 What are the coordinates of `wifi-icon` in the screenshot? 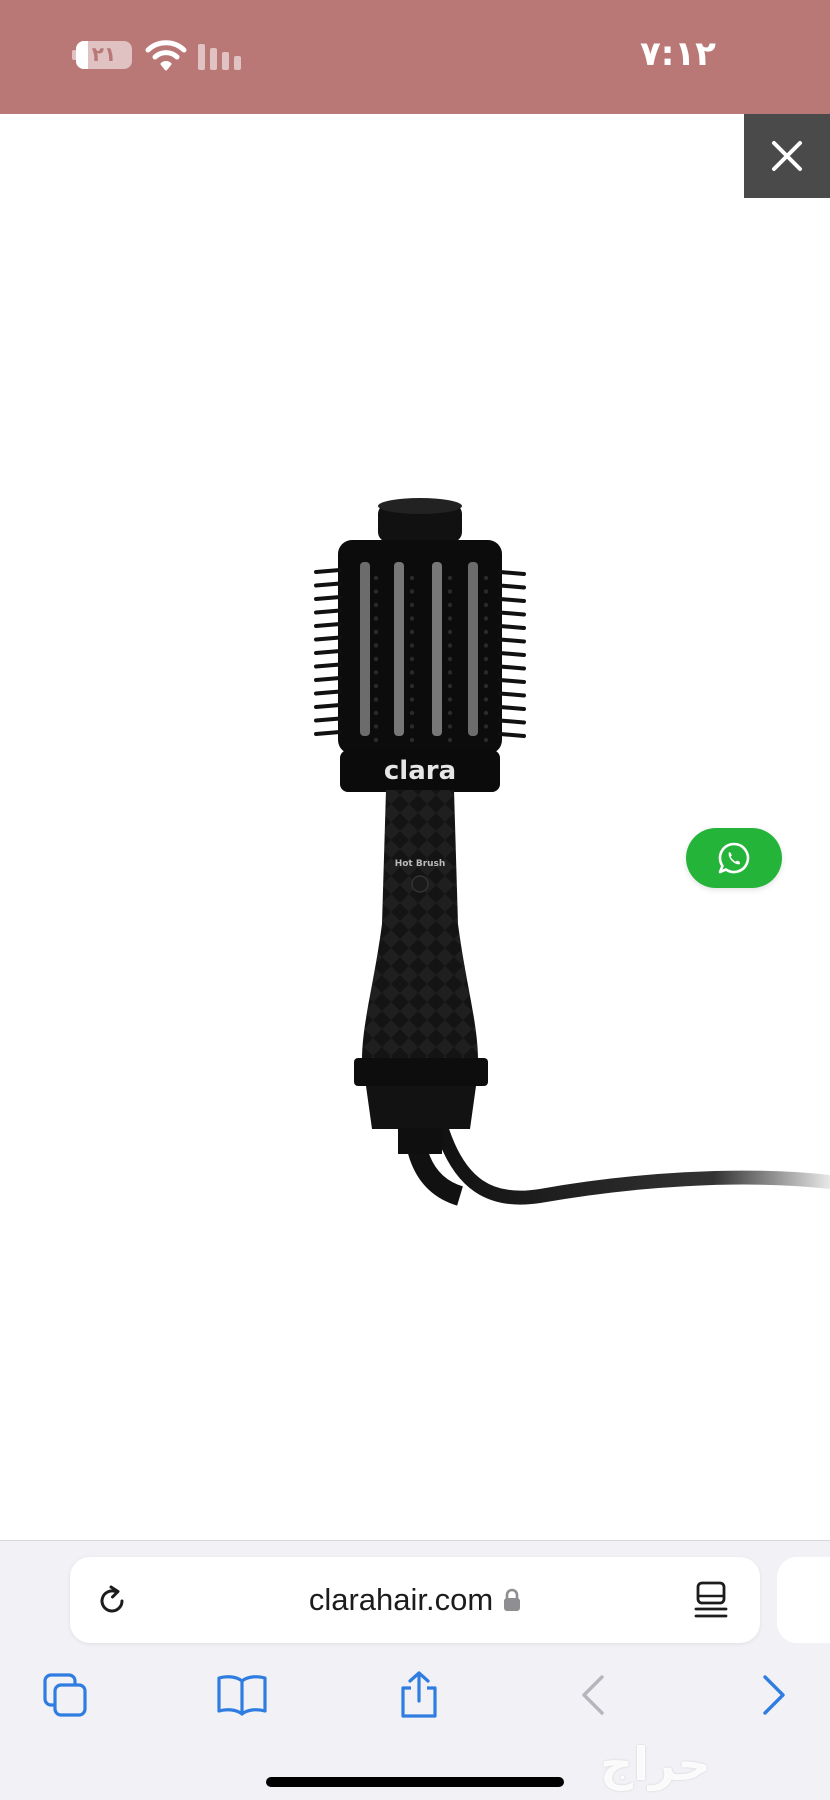 It's located at (166, 55).